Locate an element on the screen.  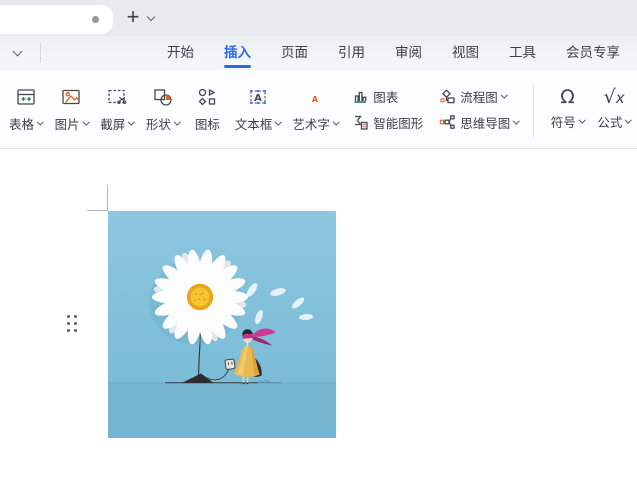
icon-library-icon is located at coordinates (207, 97).